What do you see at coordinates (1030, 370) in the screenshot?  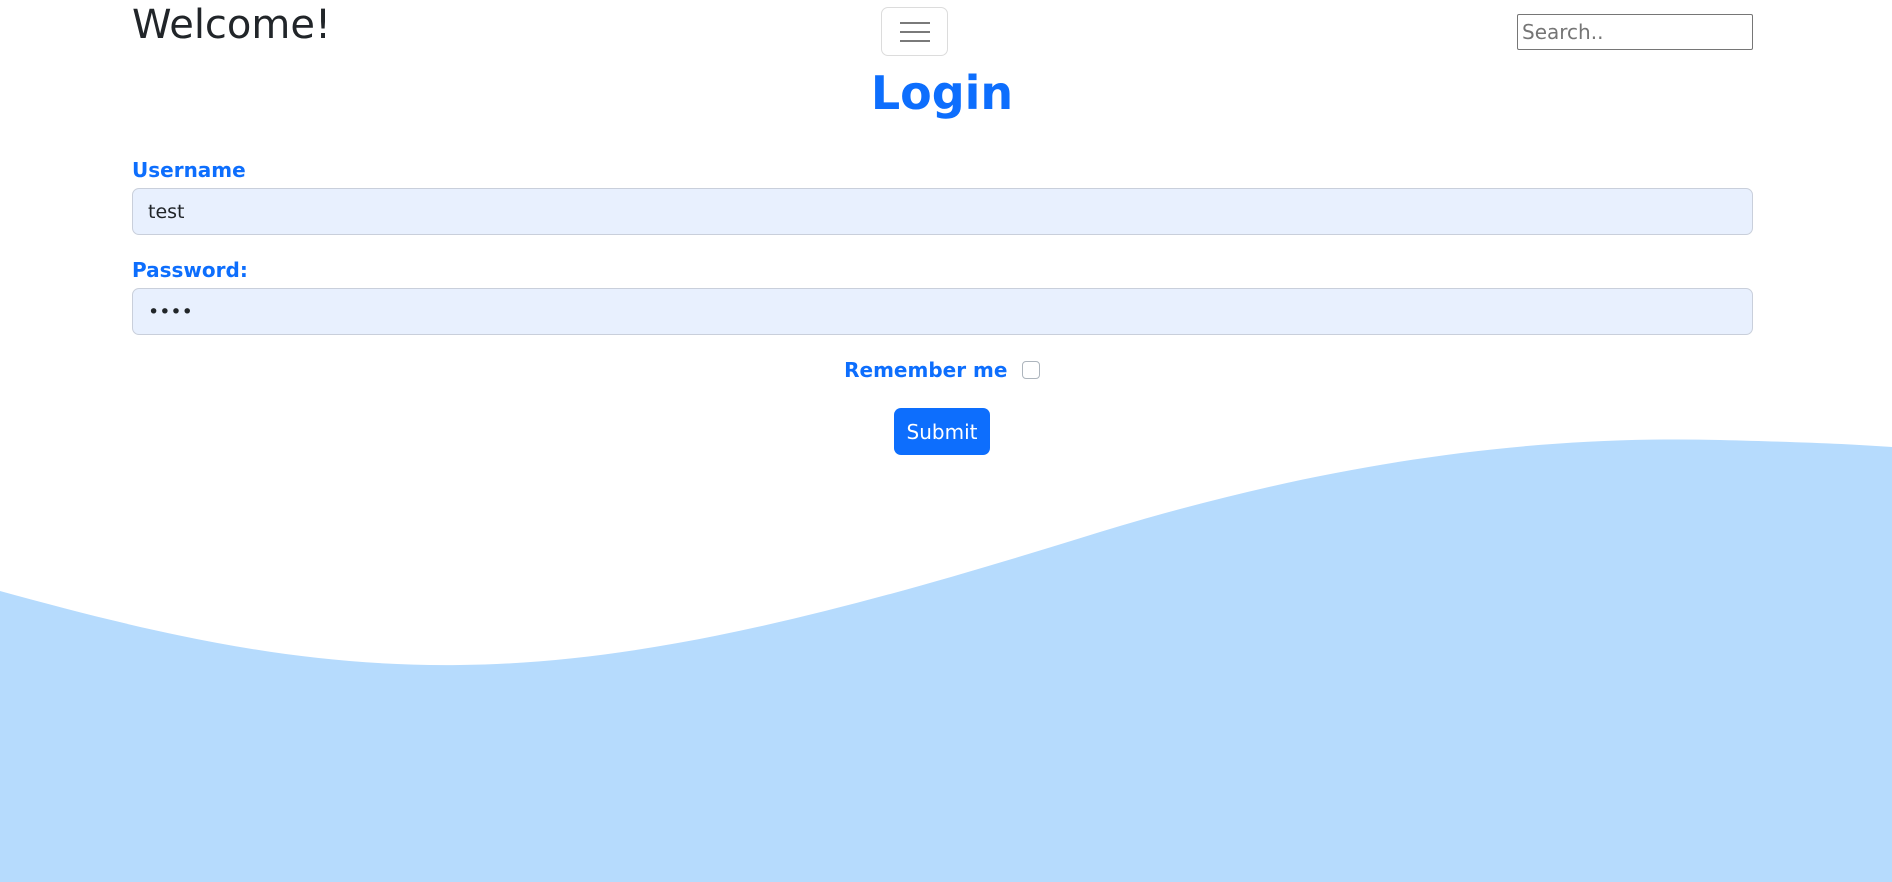 I see `remember-me-checkbox` at bounding box center [1030, 370].